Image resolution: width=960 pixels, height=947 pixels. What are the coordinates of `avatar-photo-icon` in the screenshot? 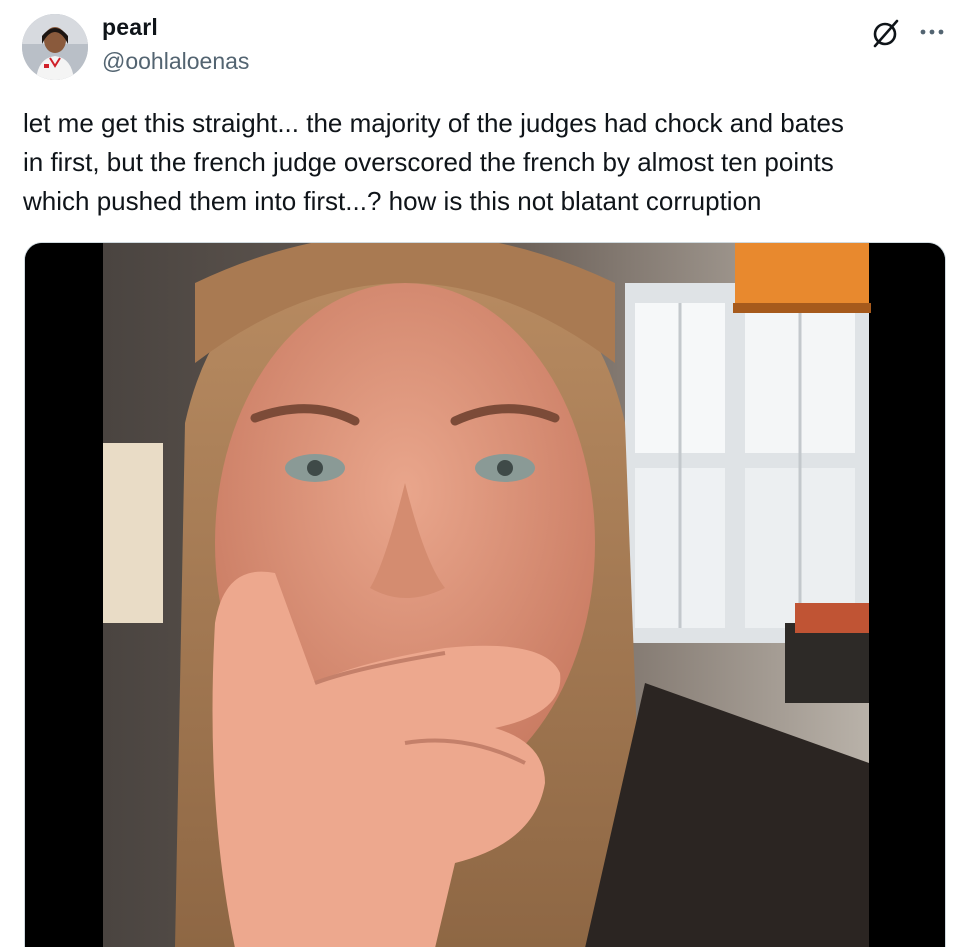 It's located at (55, 47).